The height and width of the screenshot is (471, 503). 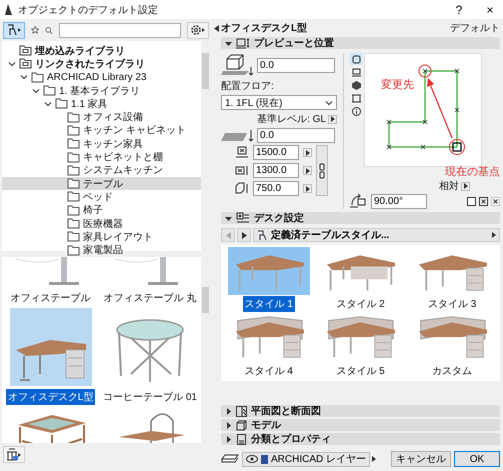 What do you see at coordinates (101, 64) in the screenshot?
I see `library-item: リンクされたライブラリ` at bounding box center [101, 64].